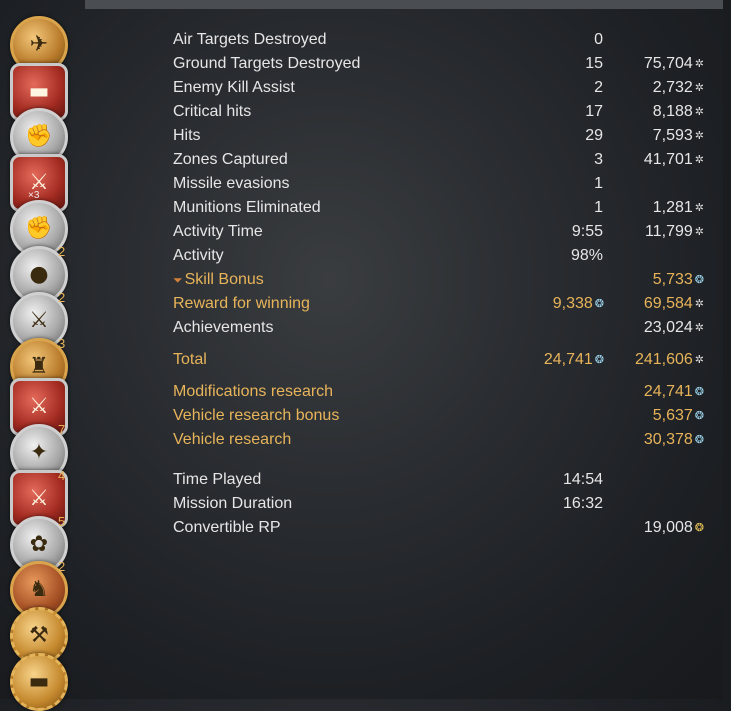 The width and height of the screenshot is (731, 711). Describe the element at coordinates (598, 39) in the screenshot. I see `stat-value: 0` at that location.